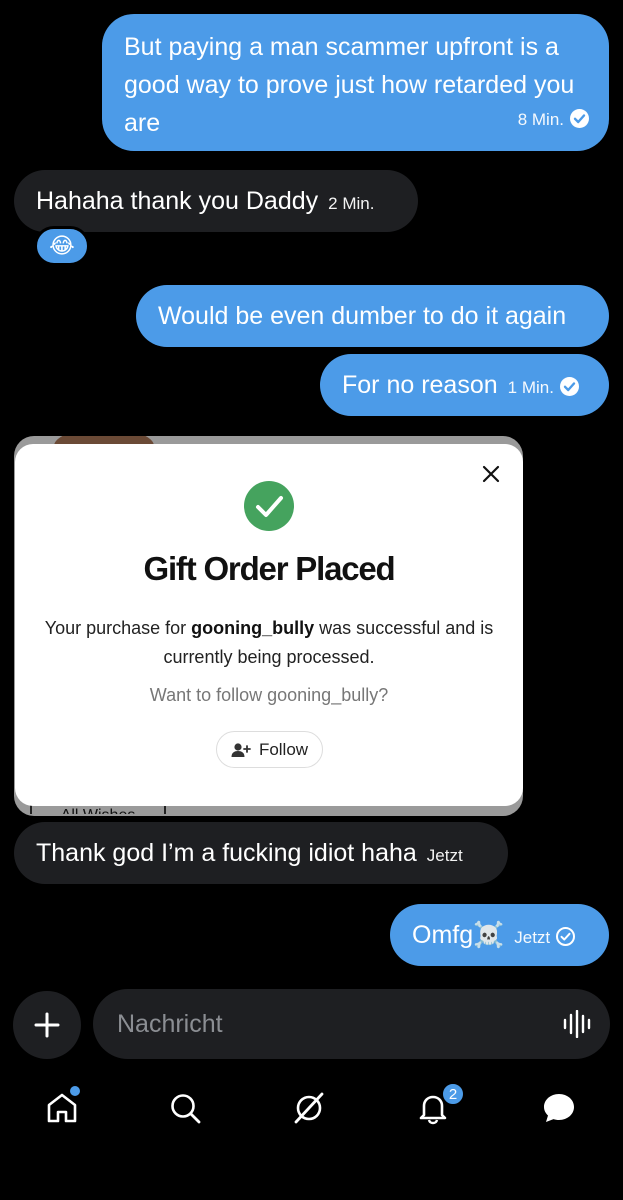 The image size is (623, 1200). I want to click on message-time: 1 Min., so click(530, 387).